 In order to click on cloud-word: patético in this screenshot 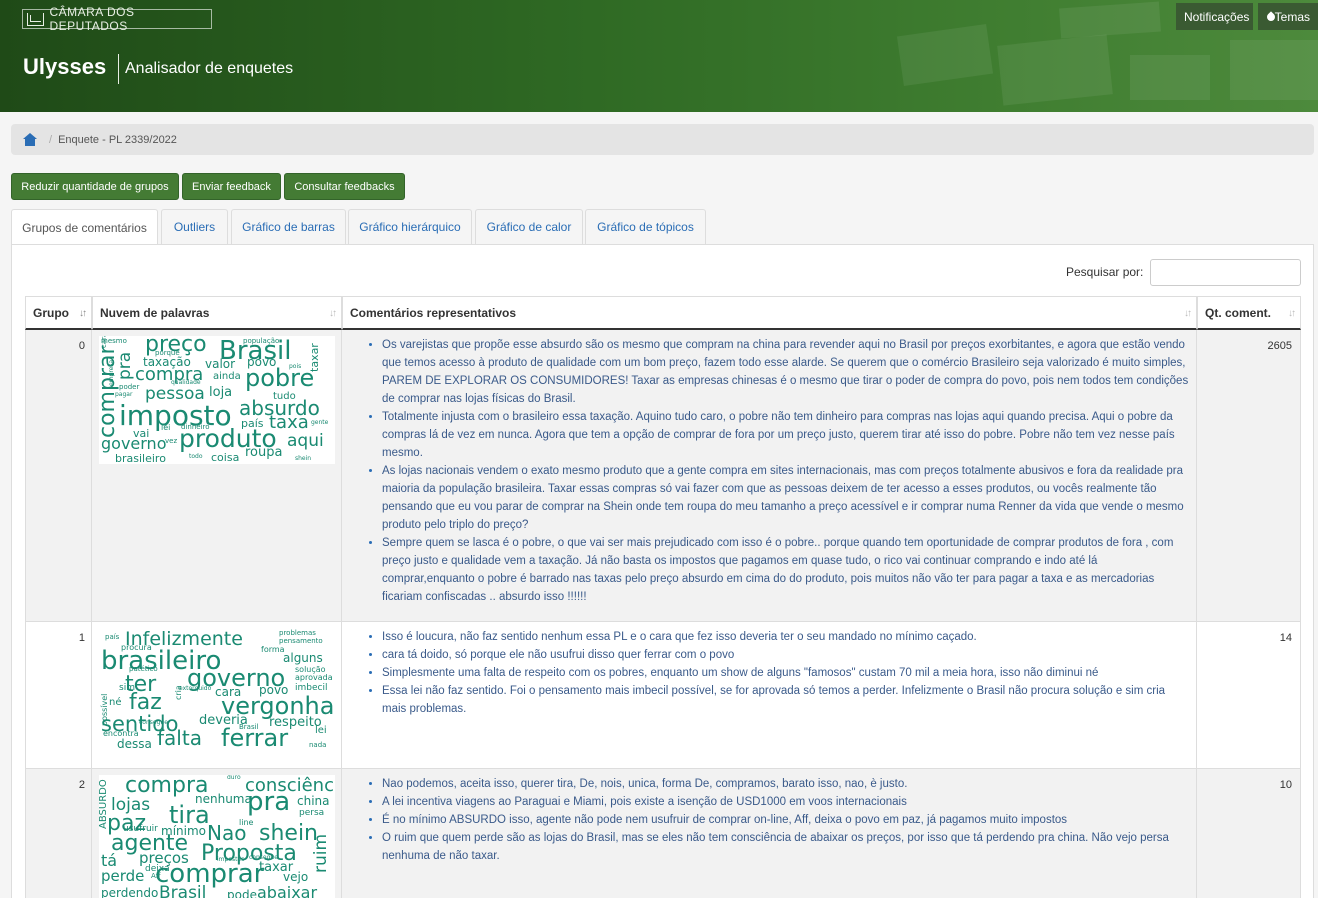, I will do `click(143, 669)`.